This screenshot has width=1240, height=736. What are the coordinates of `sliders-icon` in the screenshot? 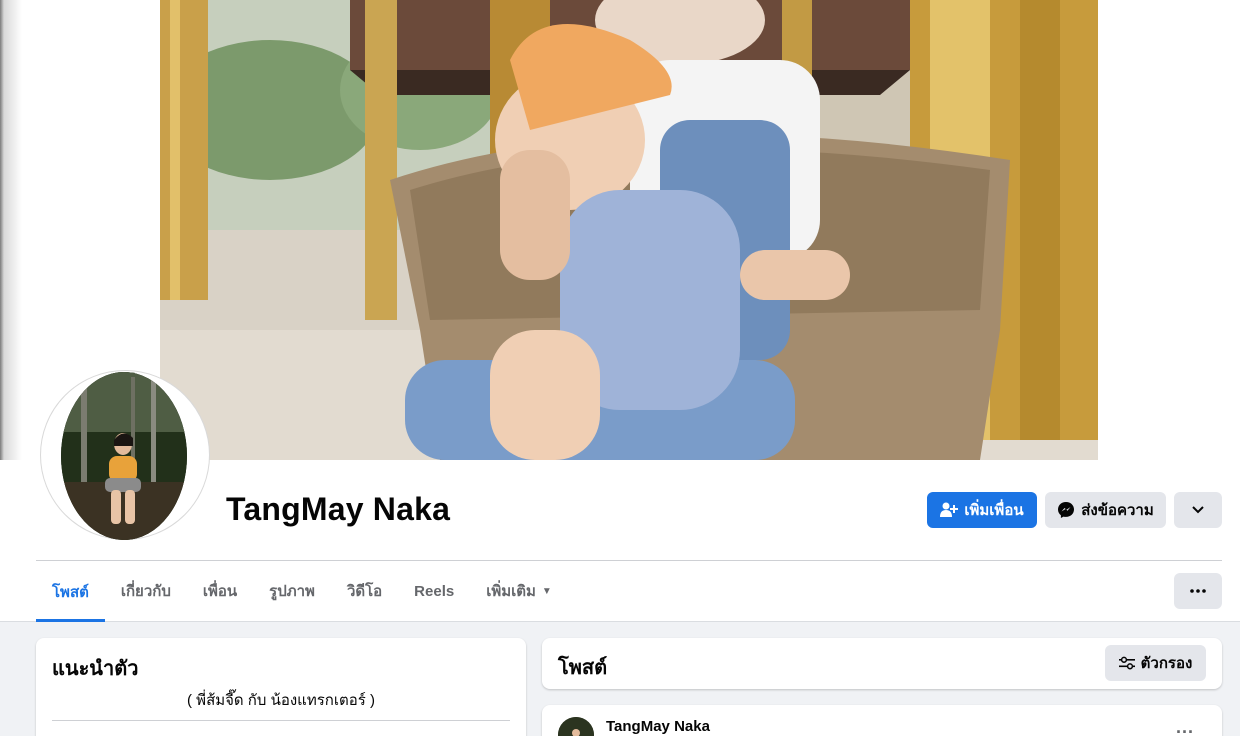 It's located at (1126, 663).